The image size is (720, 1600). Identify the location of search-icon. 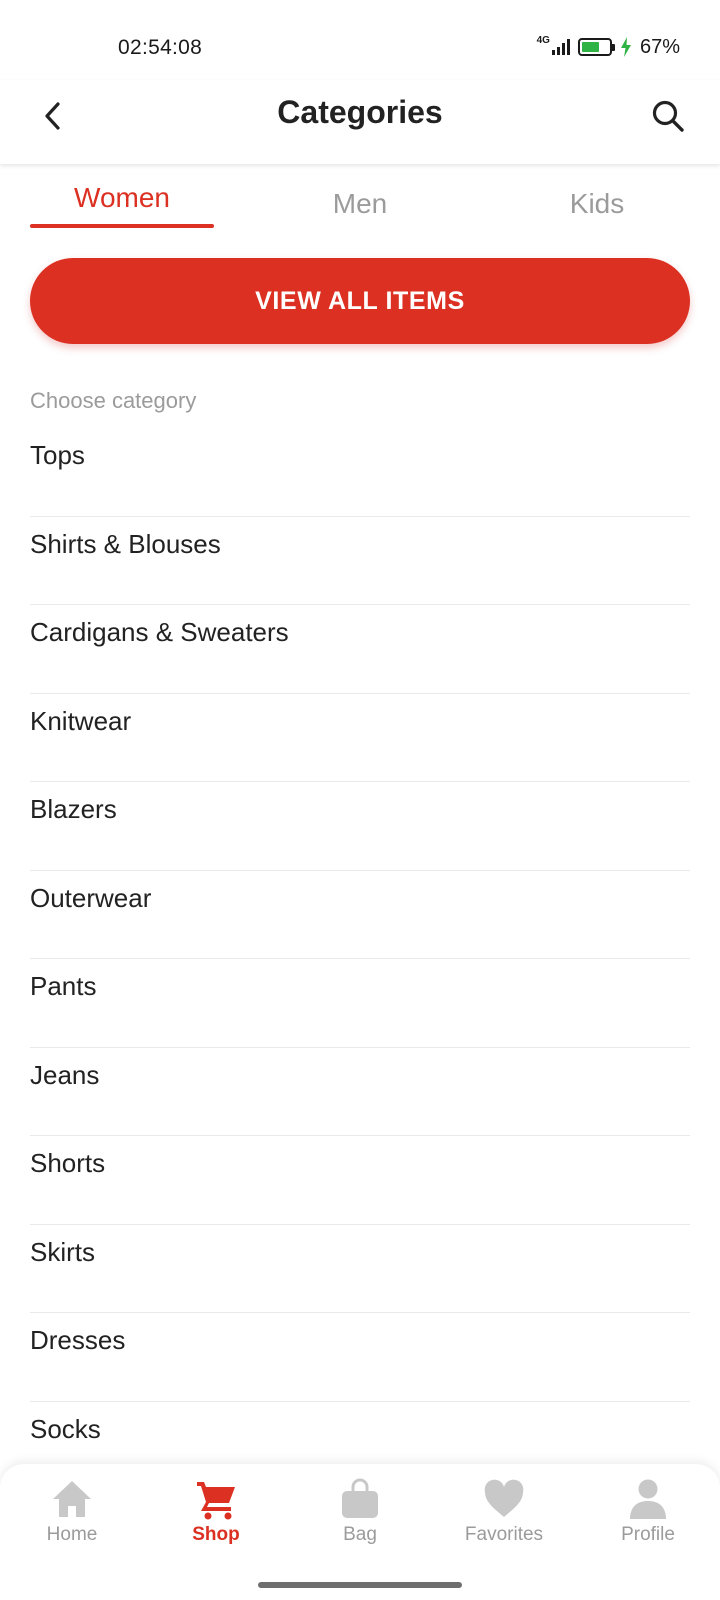
(668, 116).